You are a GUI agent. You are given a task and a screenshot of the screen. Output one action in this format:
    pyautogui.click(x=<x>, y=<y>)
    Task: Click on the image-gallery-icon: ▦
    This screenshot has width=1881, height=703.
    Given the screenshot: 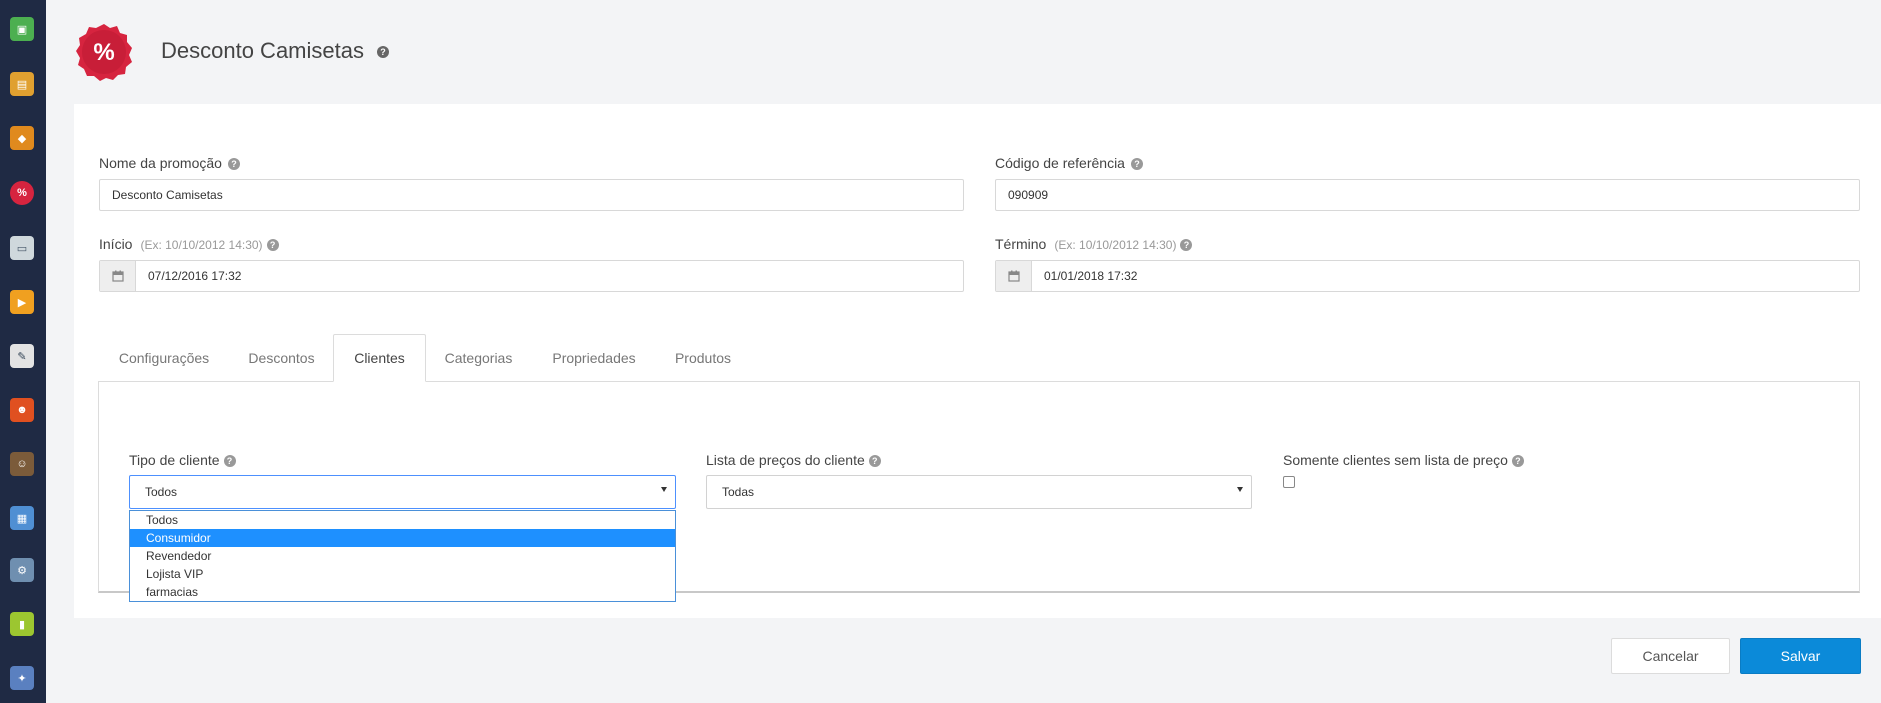 What is the action you would take?
    pyautogui.click(x=22, y=518)
    